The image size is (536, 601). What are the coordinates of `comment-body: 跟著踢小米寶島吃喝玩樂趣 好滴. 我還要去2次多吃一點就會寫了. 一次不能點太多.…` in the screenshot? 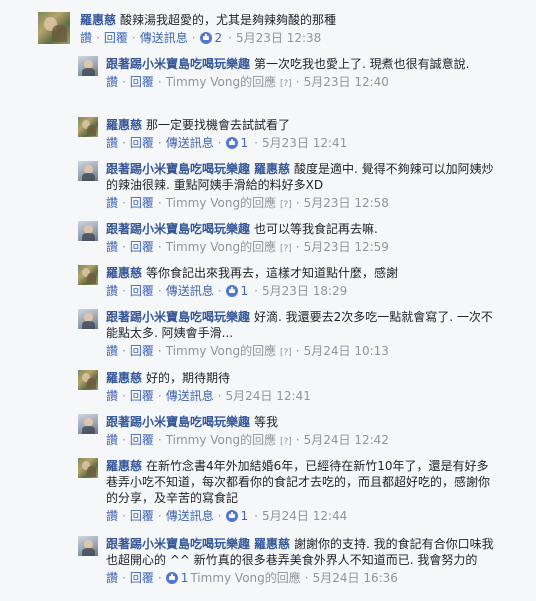 It's located at (301, 335).